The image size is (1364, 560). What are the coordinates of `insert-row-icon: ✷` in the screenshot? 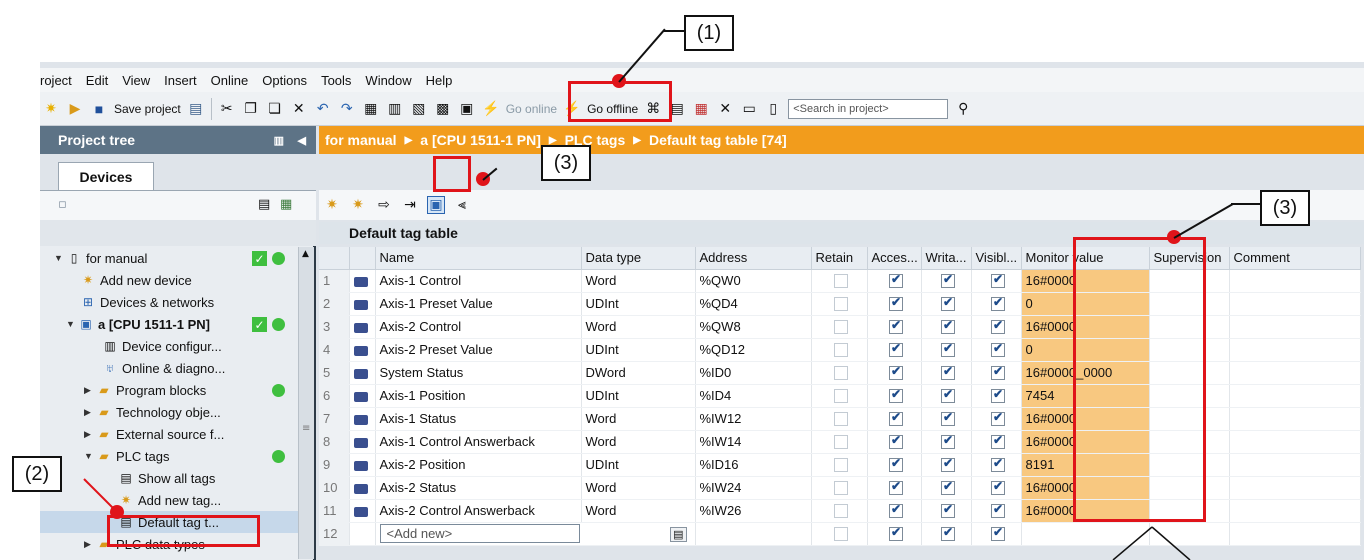 It's located at (332, 205).